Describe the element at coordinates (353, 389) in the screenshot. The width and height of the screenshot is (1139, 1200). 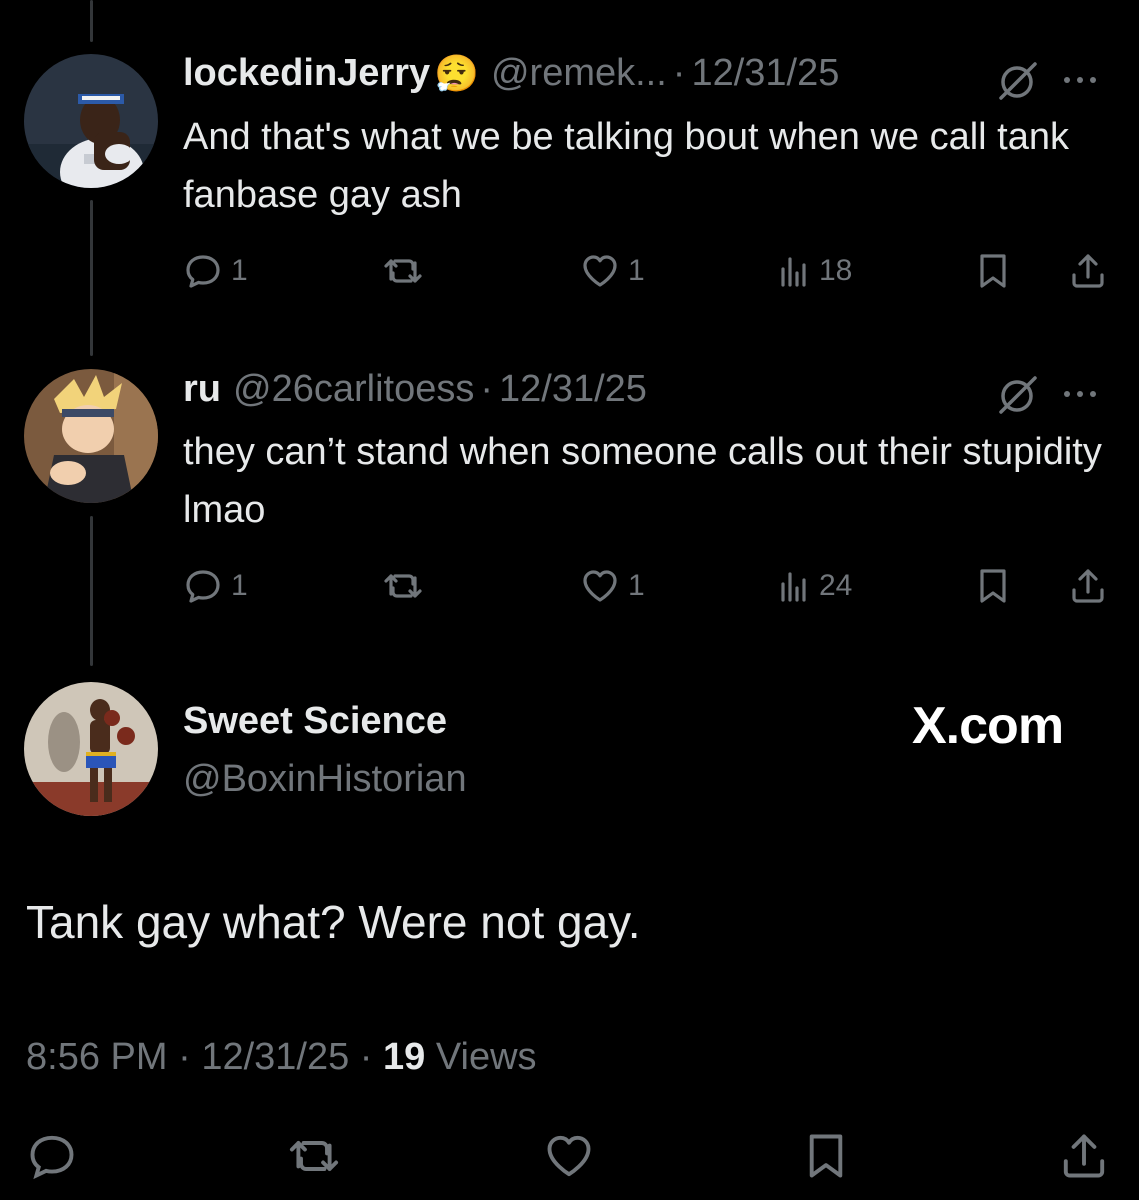
I see `handle: @26carlitoess` at that location.